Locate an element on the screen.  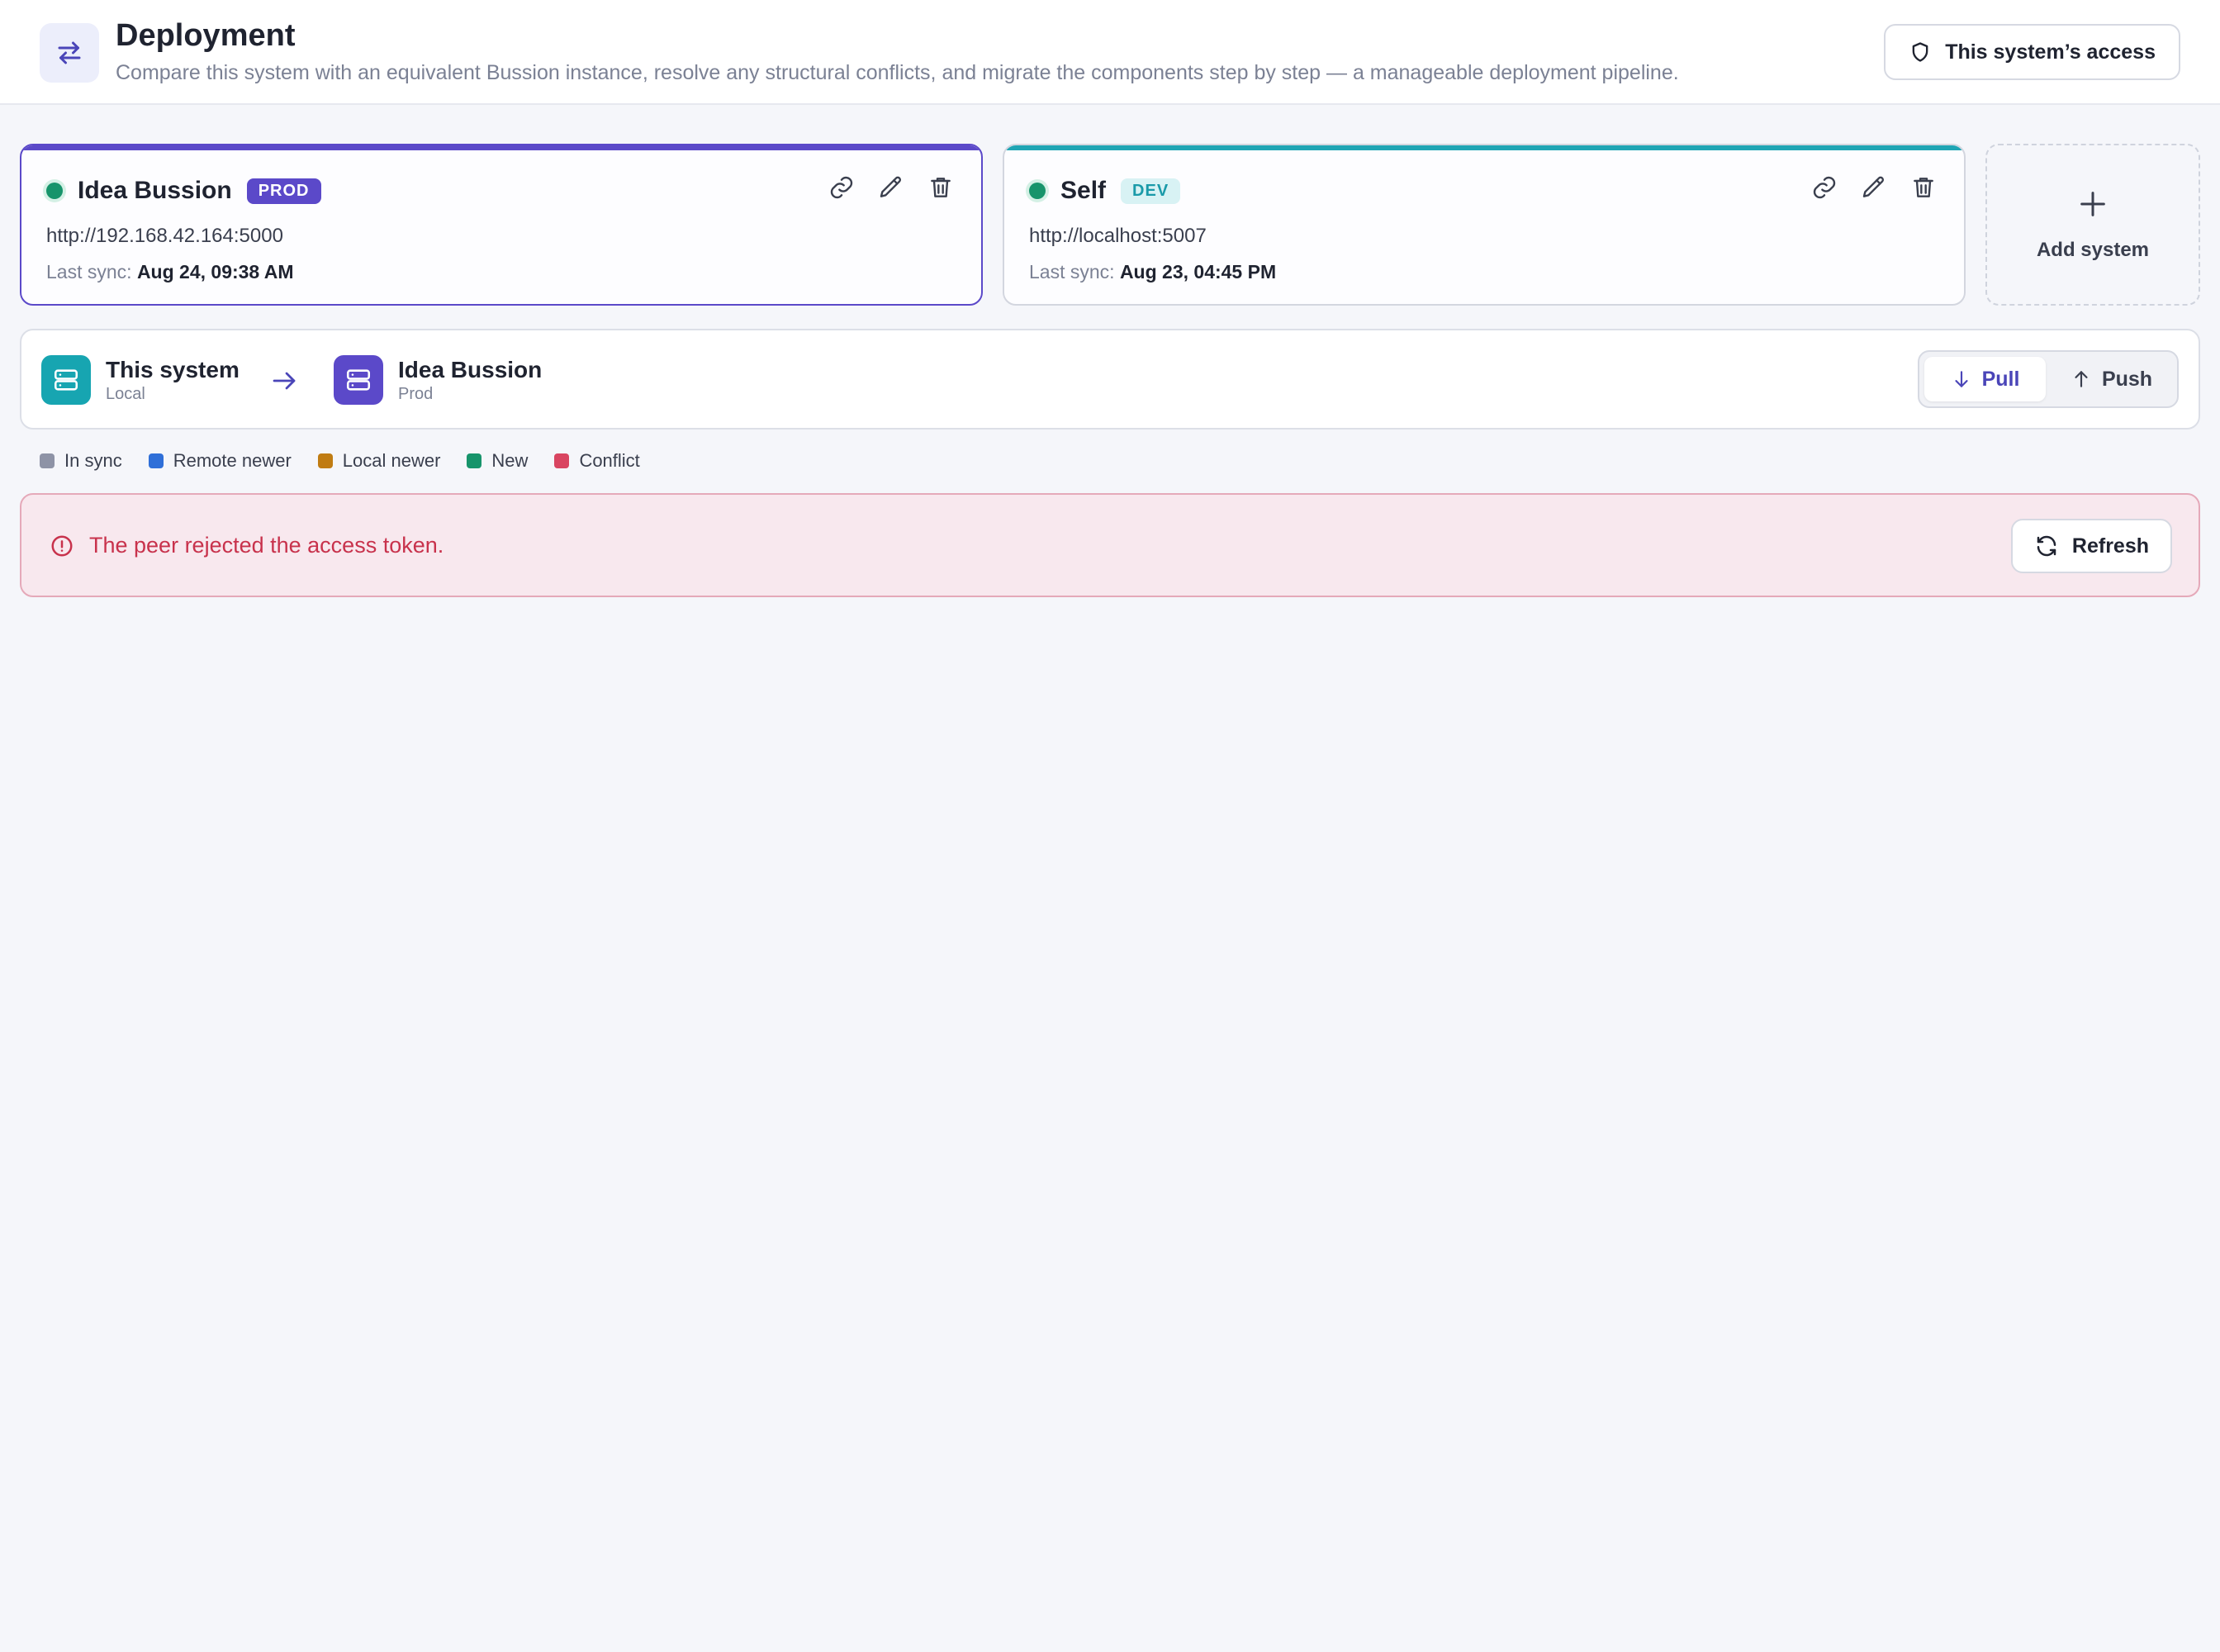
shield-icon is located at coordinates (1920, 52).